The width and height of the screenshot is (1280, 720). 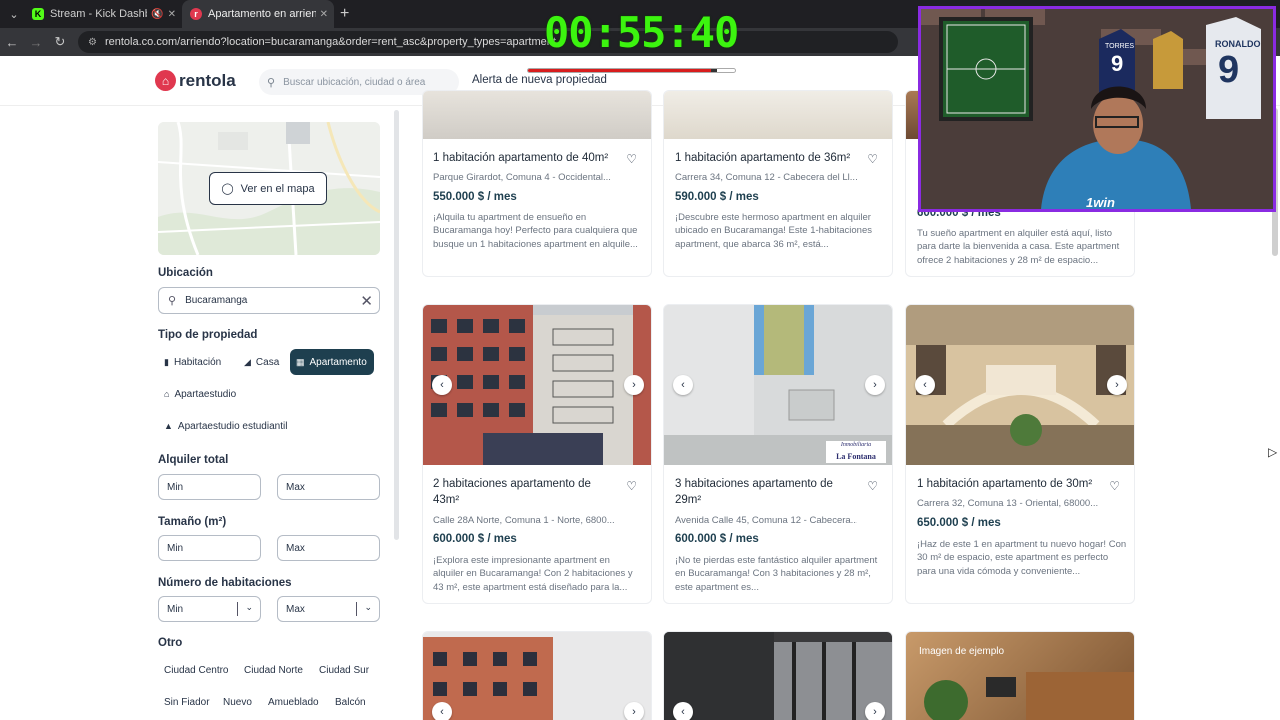 I want to click on other-title: Otro, so click(x=170, y=643).